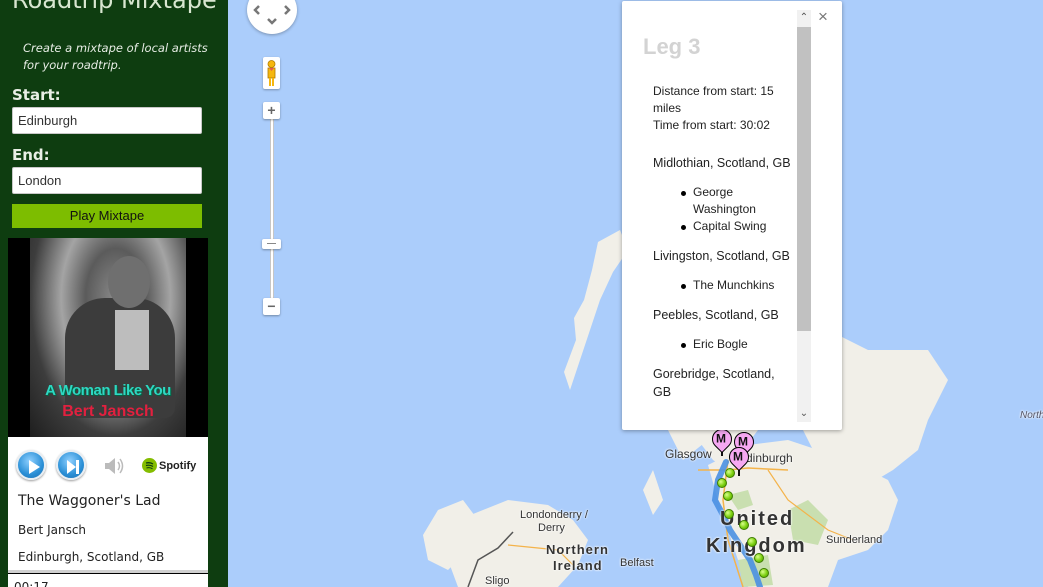  What do you see at coordinates (91, 557) in the screenshot?
I see `track-location: Edinburgh, Scotland, GB` at bounding box center [91, 557].